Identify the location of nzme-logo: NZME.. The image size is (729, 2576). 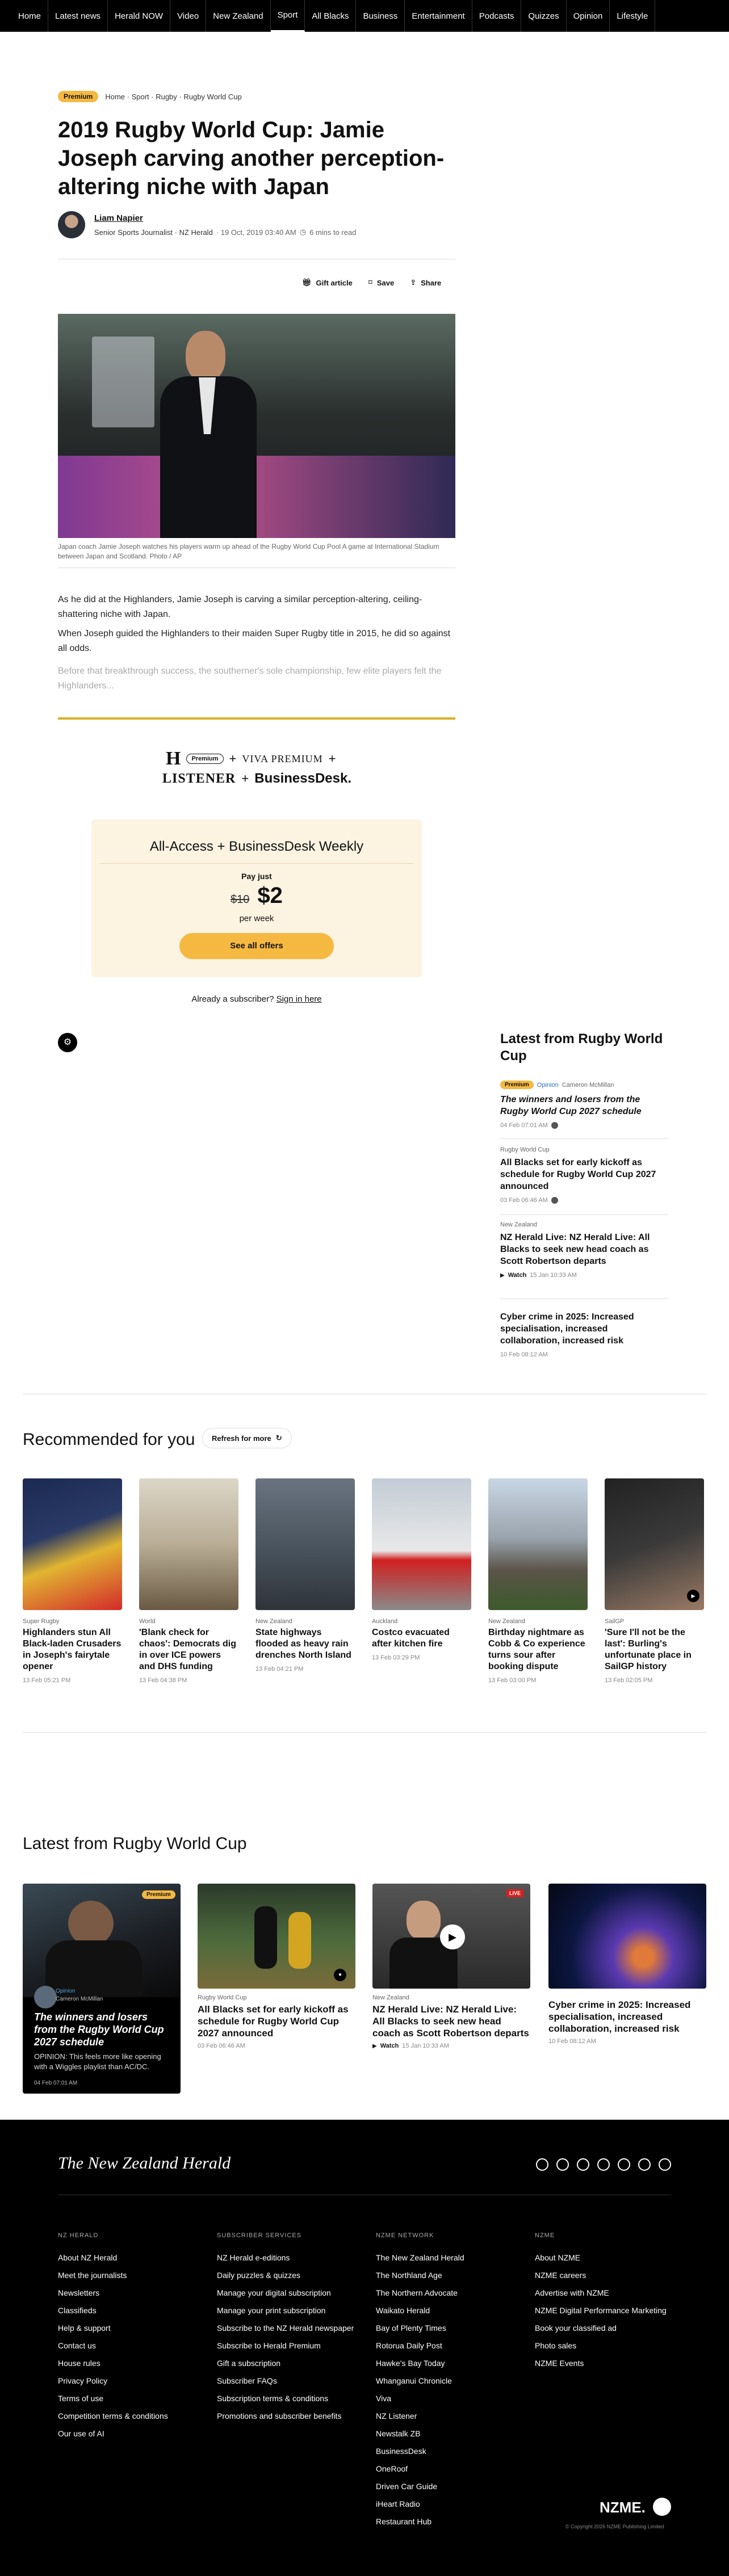
(623, 2507).